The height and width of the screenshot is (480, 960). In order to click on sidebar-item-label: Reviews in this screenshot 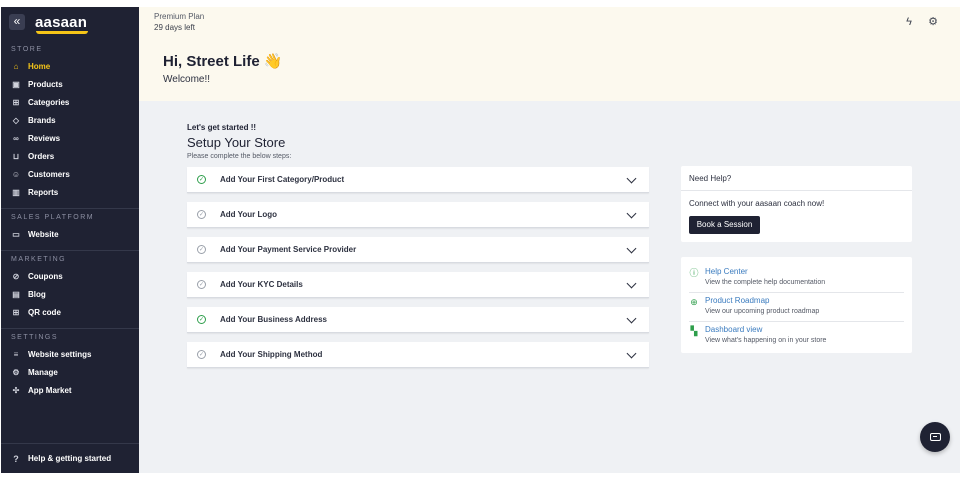, I will do `click(44, 138)`.